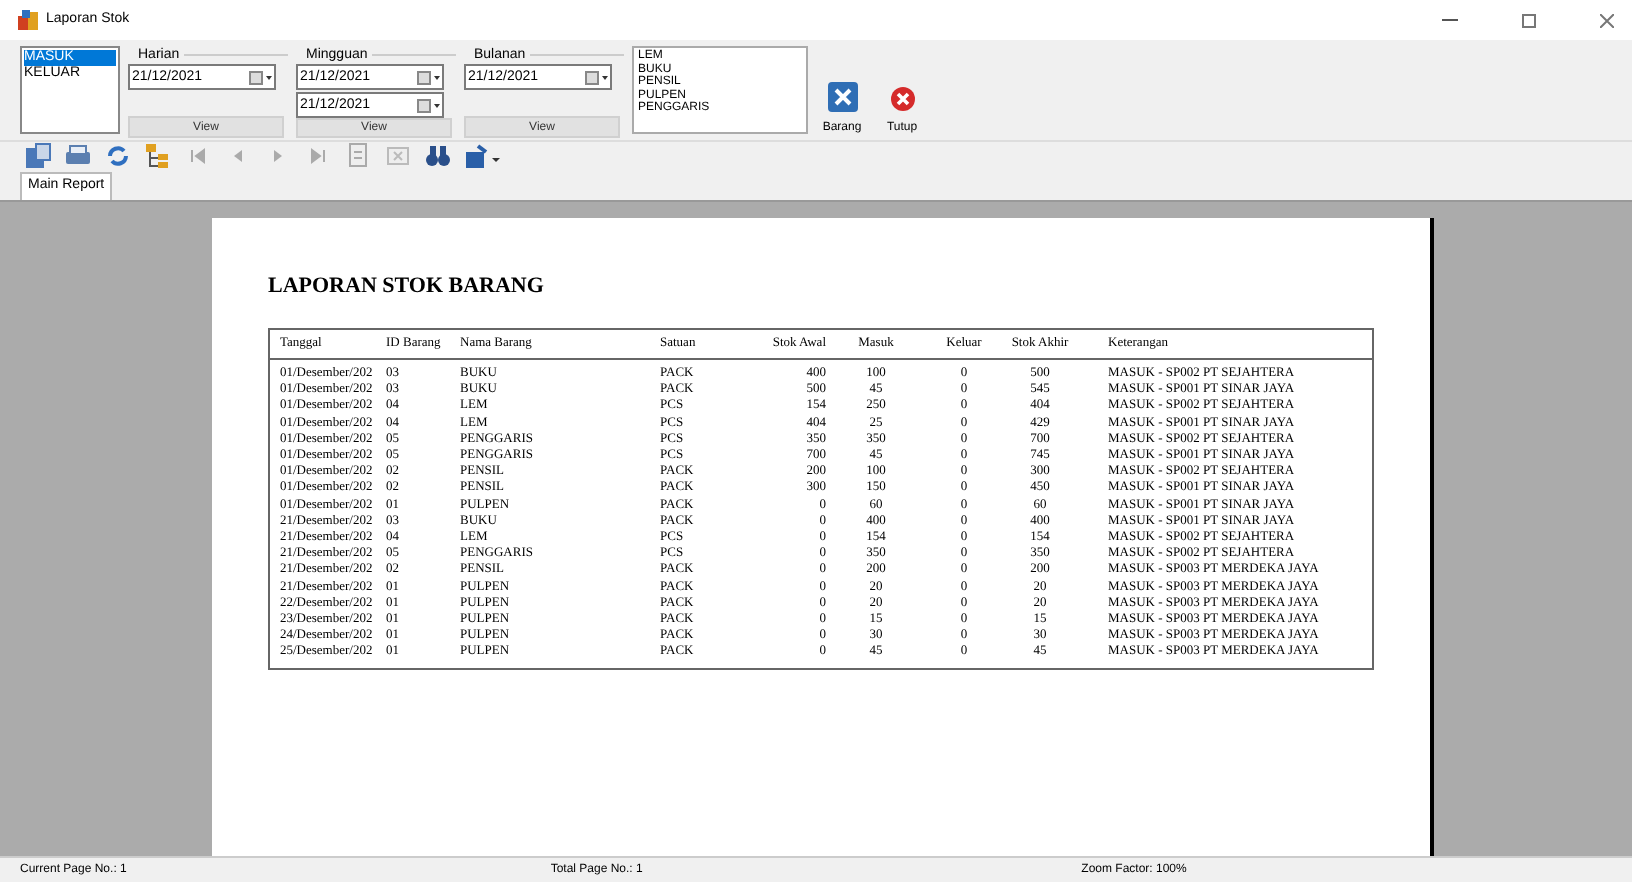 The height and width of the screenshot is (882, 1632). What do you see at coordinates (406, 286) in the screenshot?
I see `report-title: LAPORAN STOK BARANG` at bounding box center [406, 286].